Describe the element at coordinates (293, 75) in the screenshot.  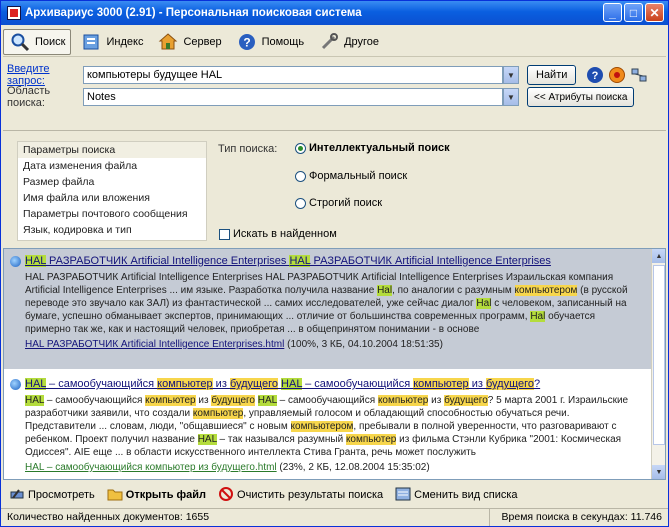
I see `query-input` at that location.